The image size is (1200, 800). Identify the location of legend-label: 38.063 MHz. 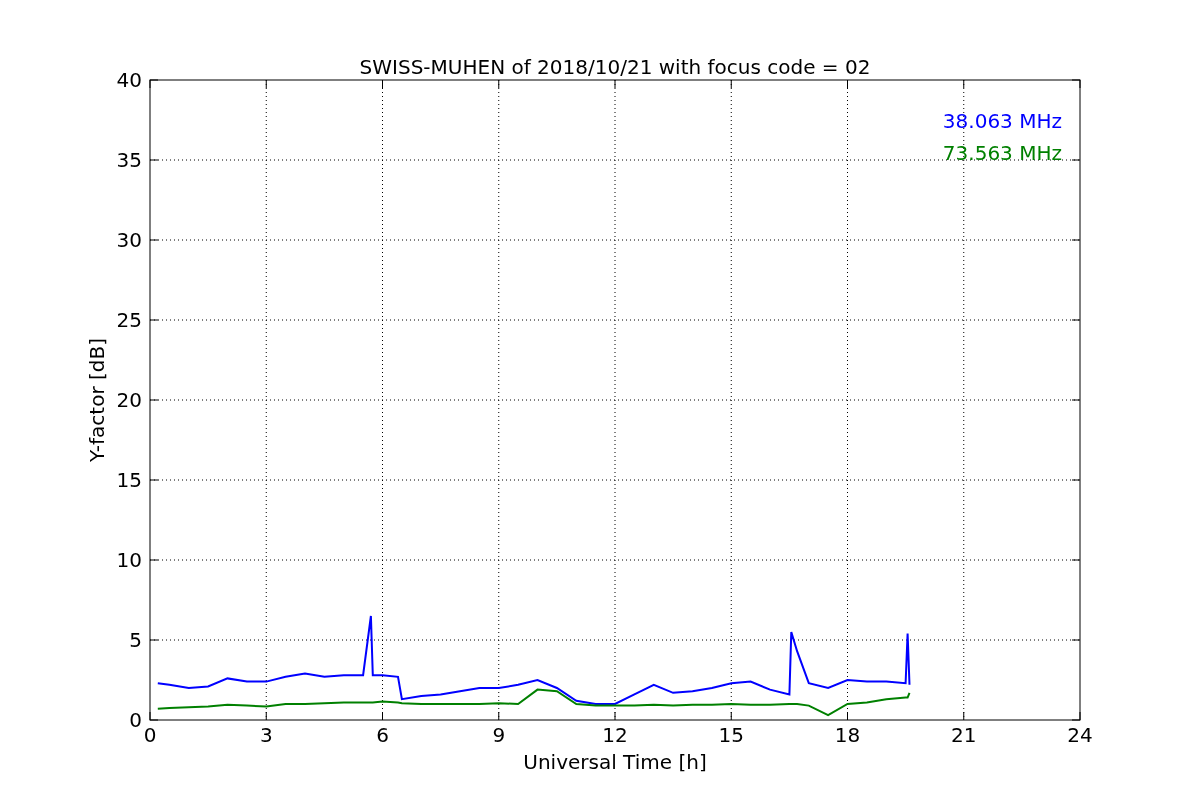
(1002, 121).